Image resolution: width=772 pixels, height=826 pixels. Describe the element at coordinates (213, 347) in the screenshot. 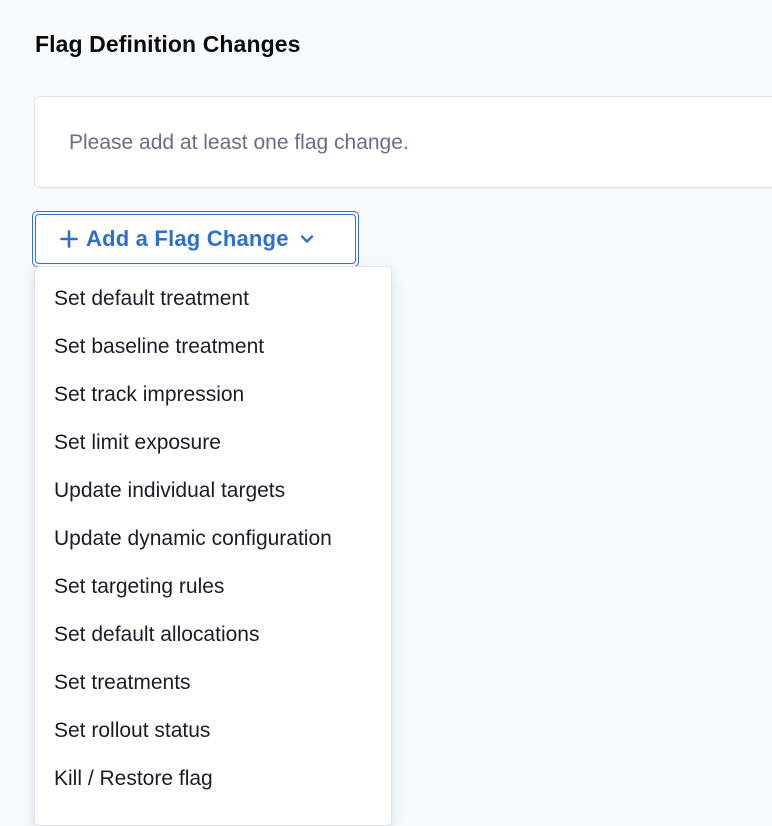

I see `menu-item-set-baseline-treatment: Set baseline treatment` at that location.